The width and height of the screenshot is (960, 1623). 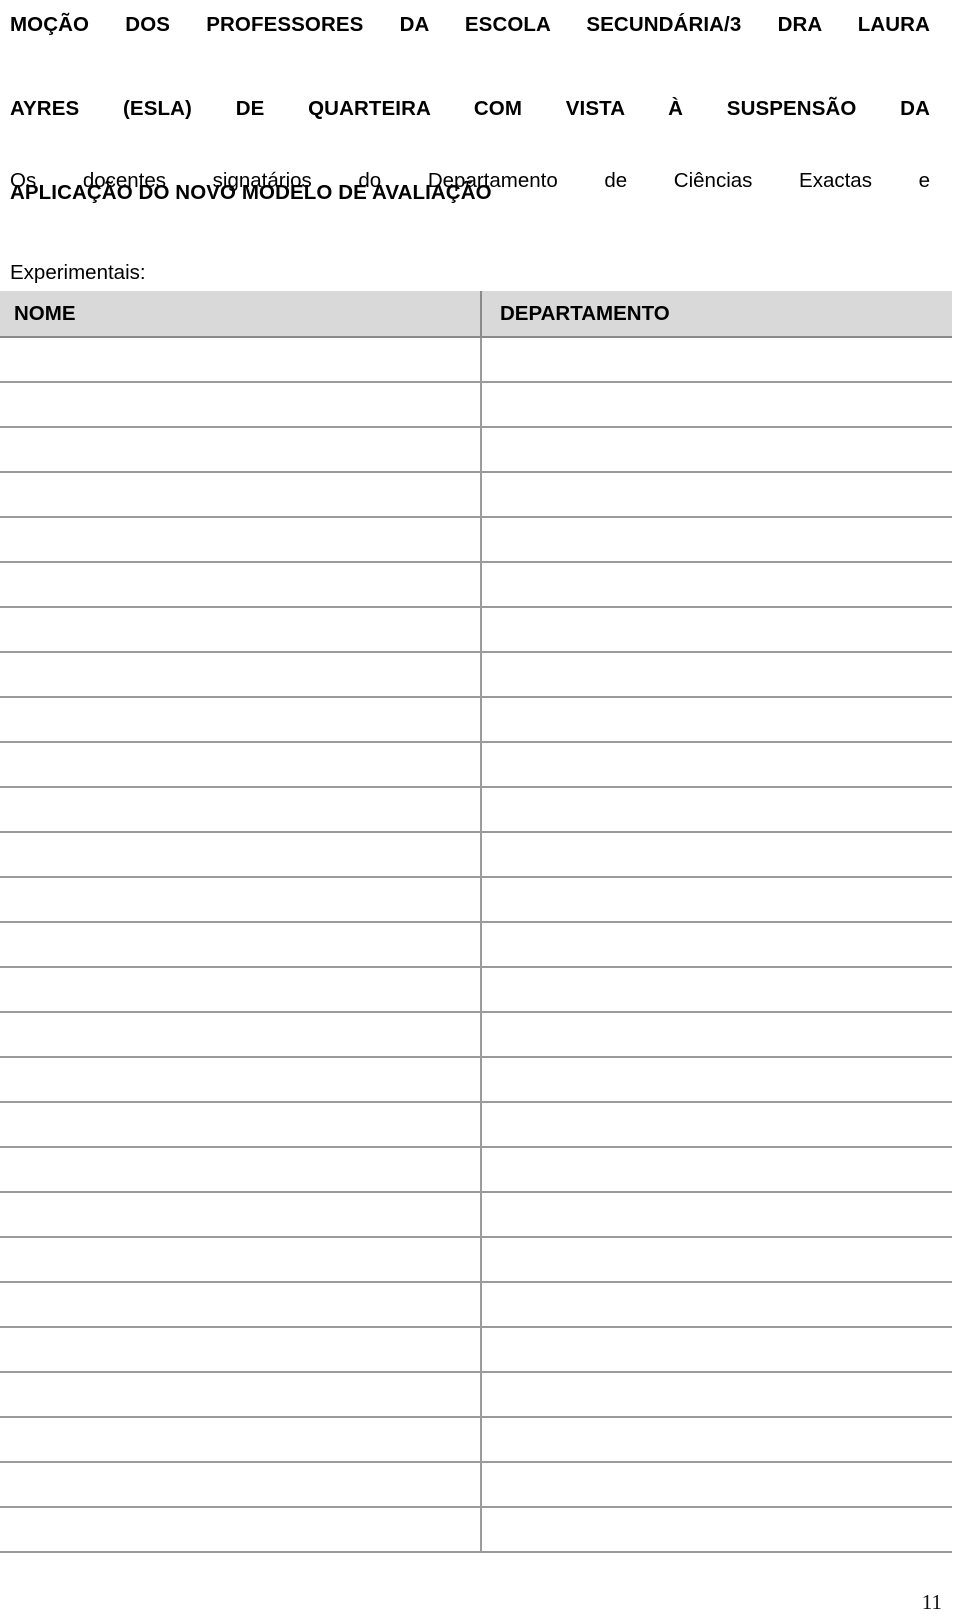 What do you see at coordinates (716, 314) in the screenshot?
I see `column-header-departamento: DEPARTAMENTO` at bounding box center [716, 314].